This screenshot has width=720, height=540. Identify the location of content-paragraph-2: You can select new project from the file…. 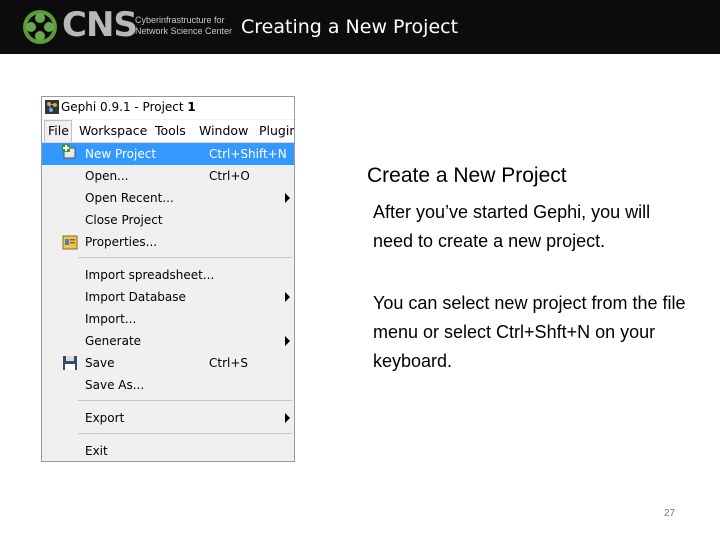
(529, 332).